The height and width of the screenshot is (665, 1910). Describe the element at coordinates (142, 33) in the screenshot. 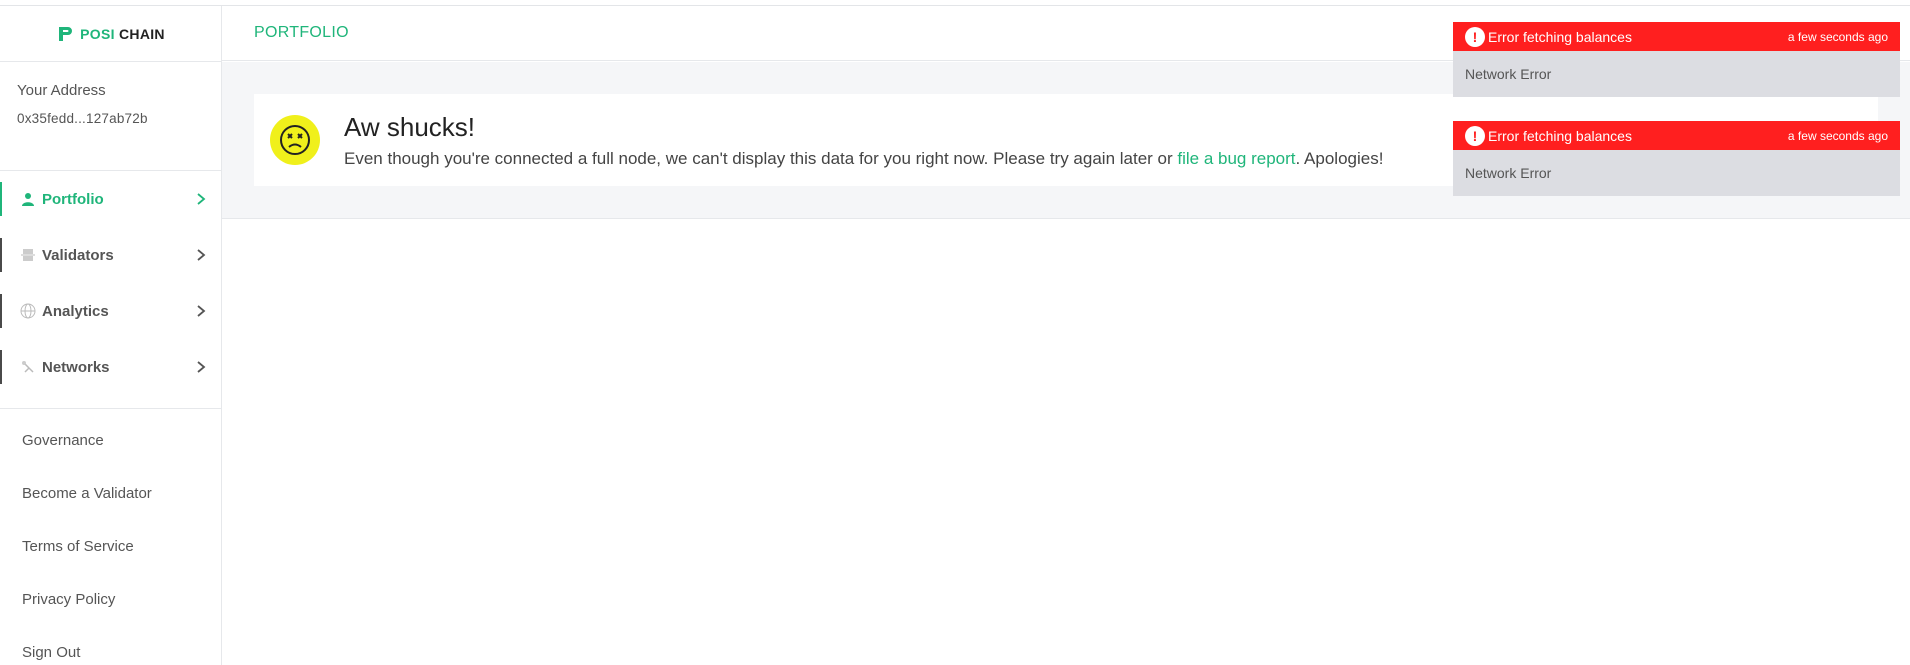

I see `brand-name-part2: CHAIN` at that location.